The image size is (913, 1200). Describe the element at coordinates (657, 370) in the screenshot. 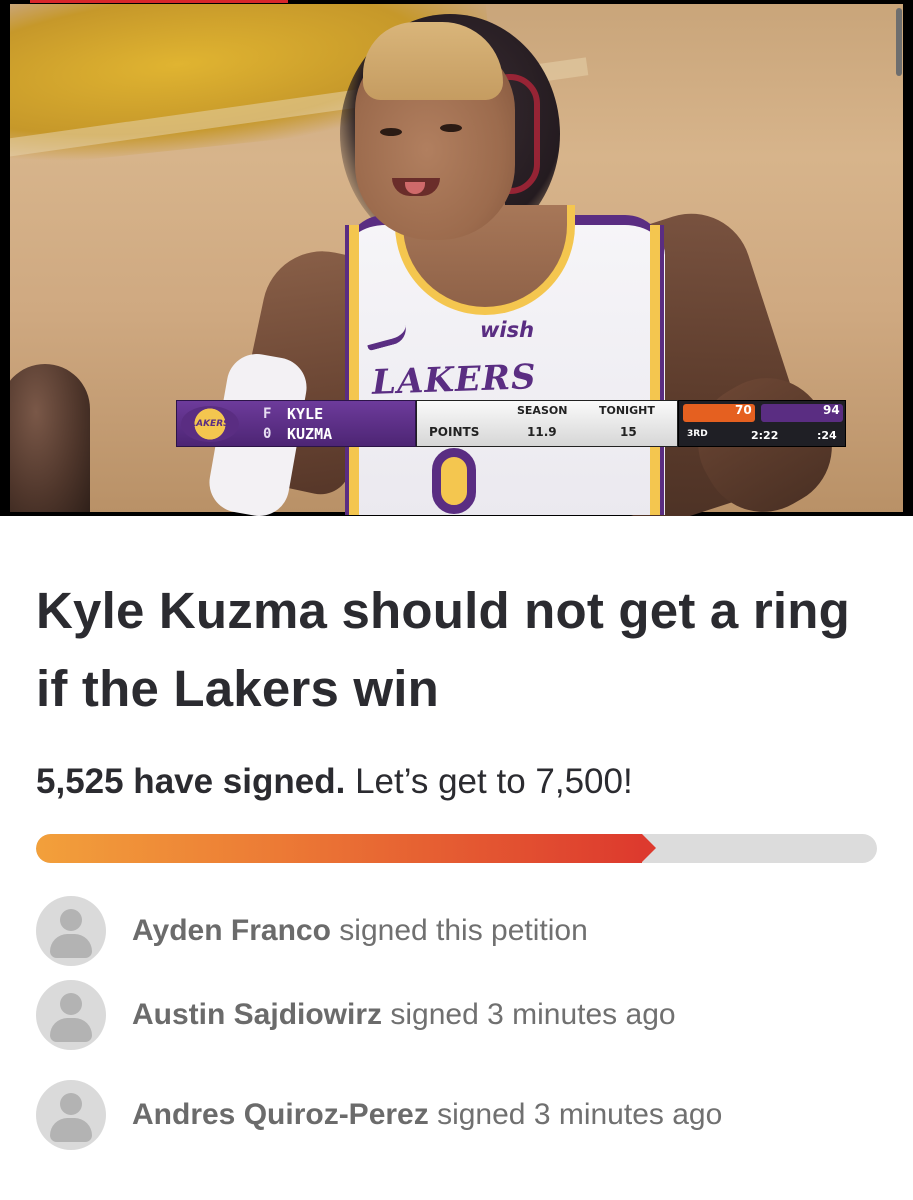

I see `jersey-trim-right` at that location.